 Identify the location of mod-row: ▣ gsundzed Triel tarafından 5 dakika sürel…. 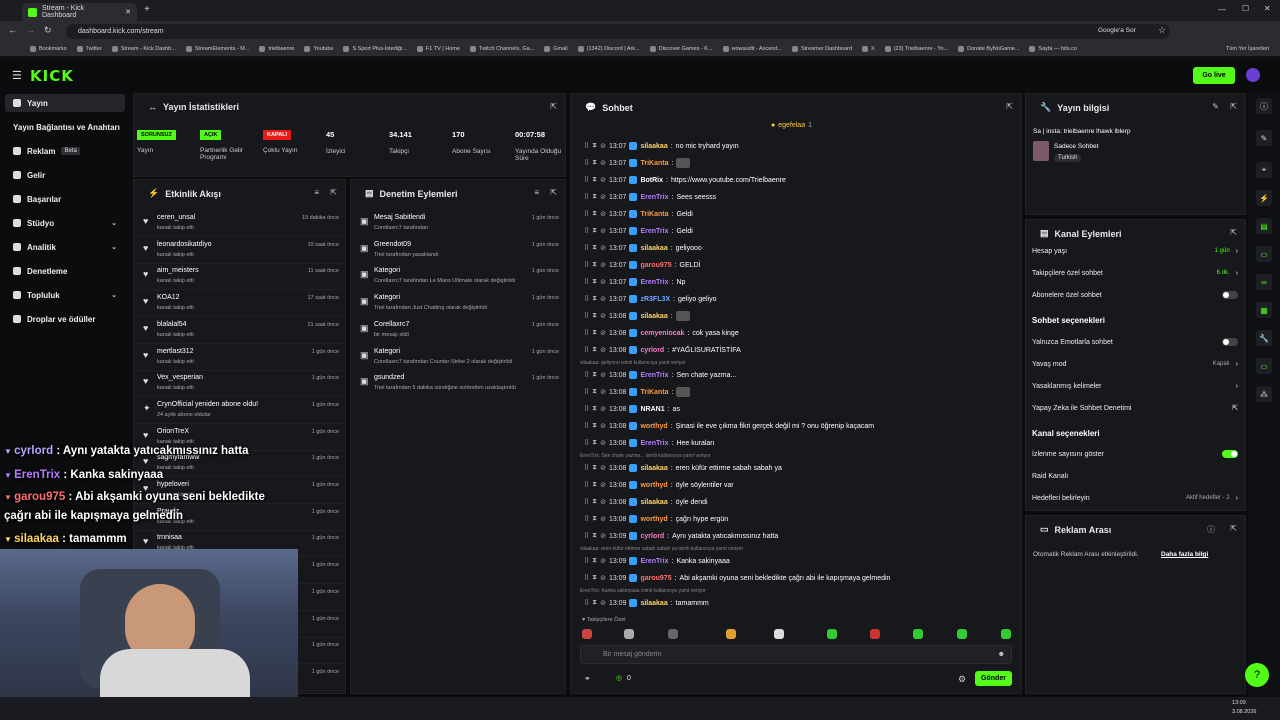
(458, 383).